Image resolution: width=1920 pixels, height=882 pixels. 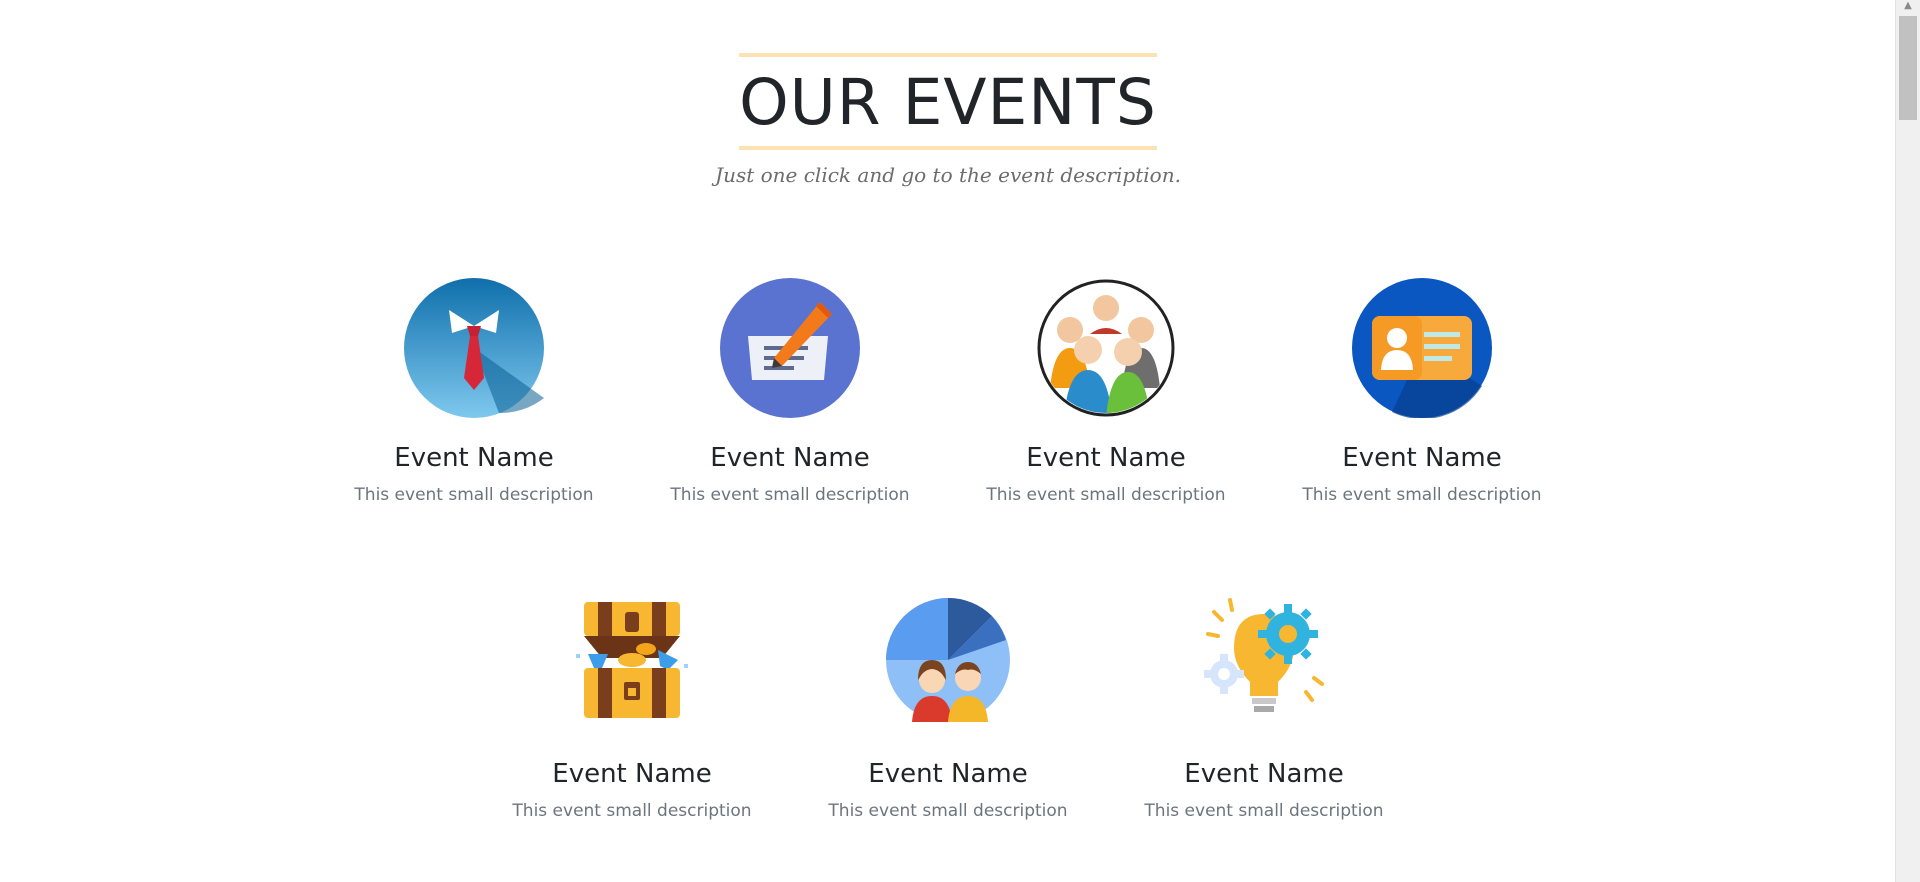 What do you see at coordinates (948, 659) in the screenshot?
I see `pie-chart-people-icon` at bounding box center [948, 659].